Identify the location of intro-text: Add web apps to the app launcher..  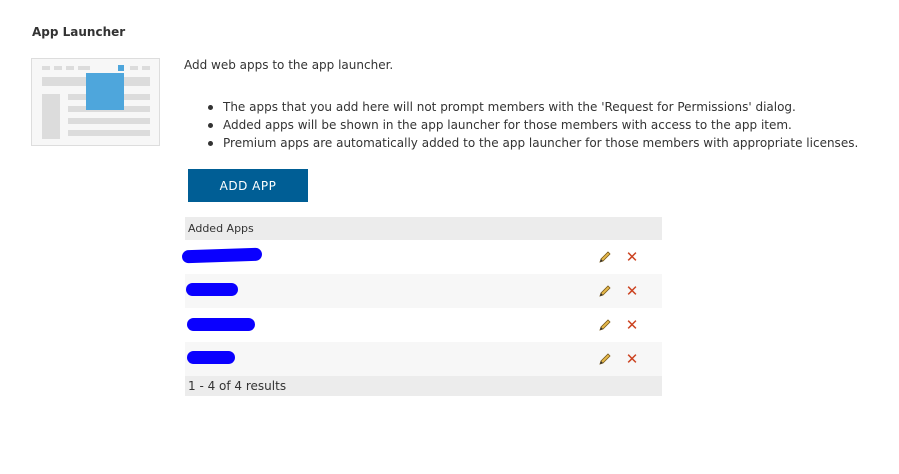
(289, 65).